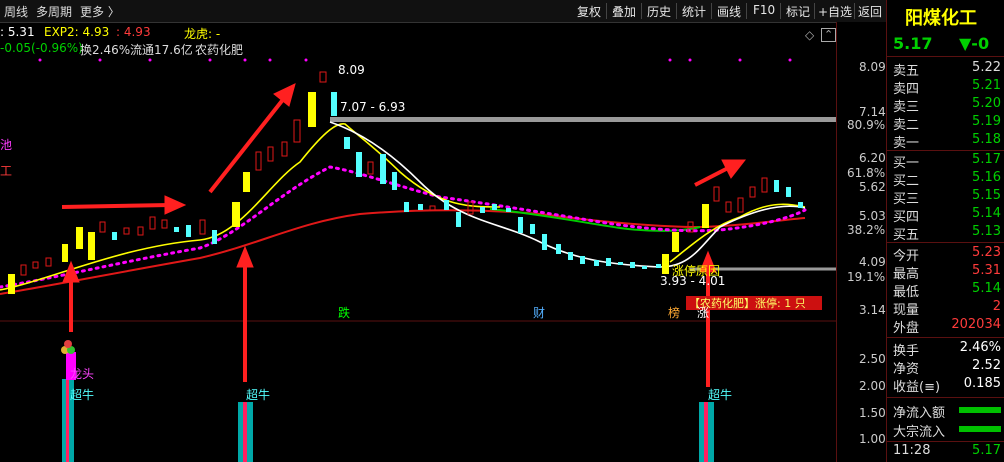 Image resolution: width=1004 pixels, height=462 pixels. I want to click on indicator-label-bull-1: 超牛, so click(82, 394).